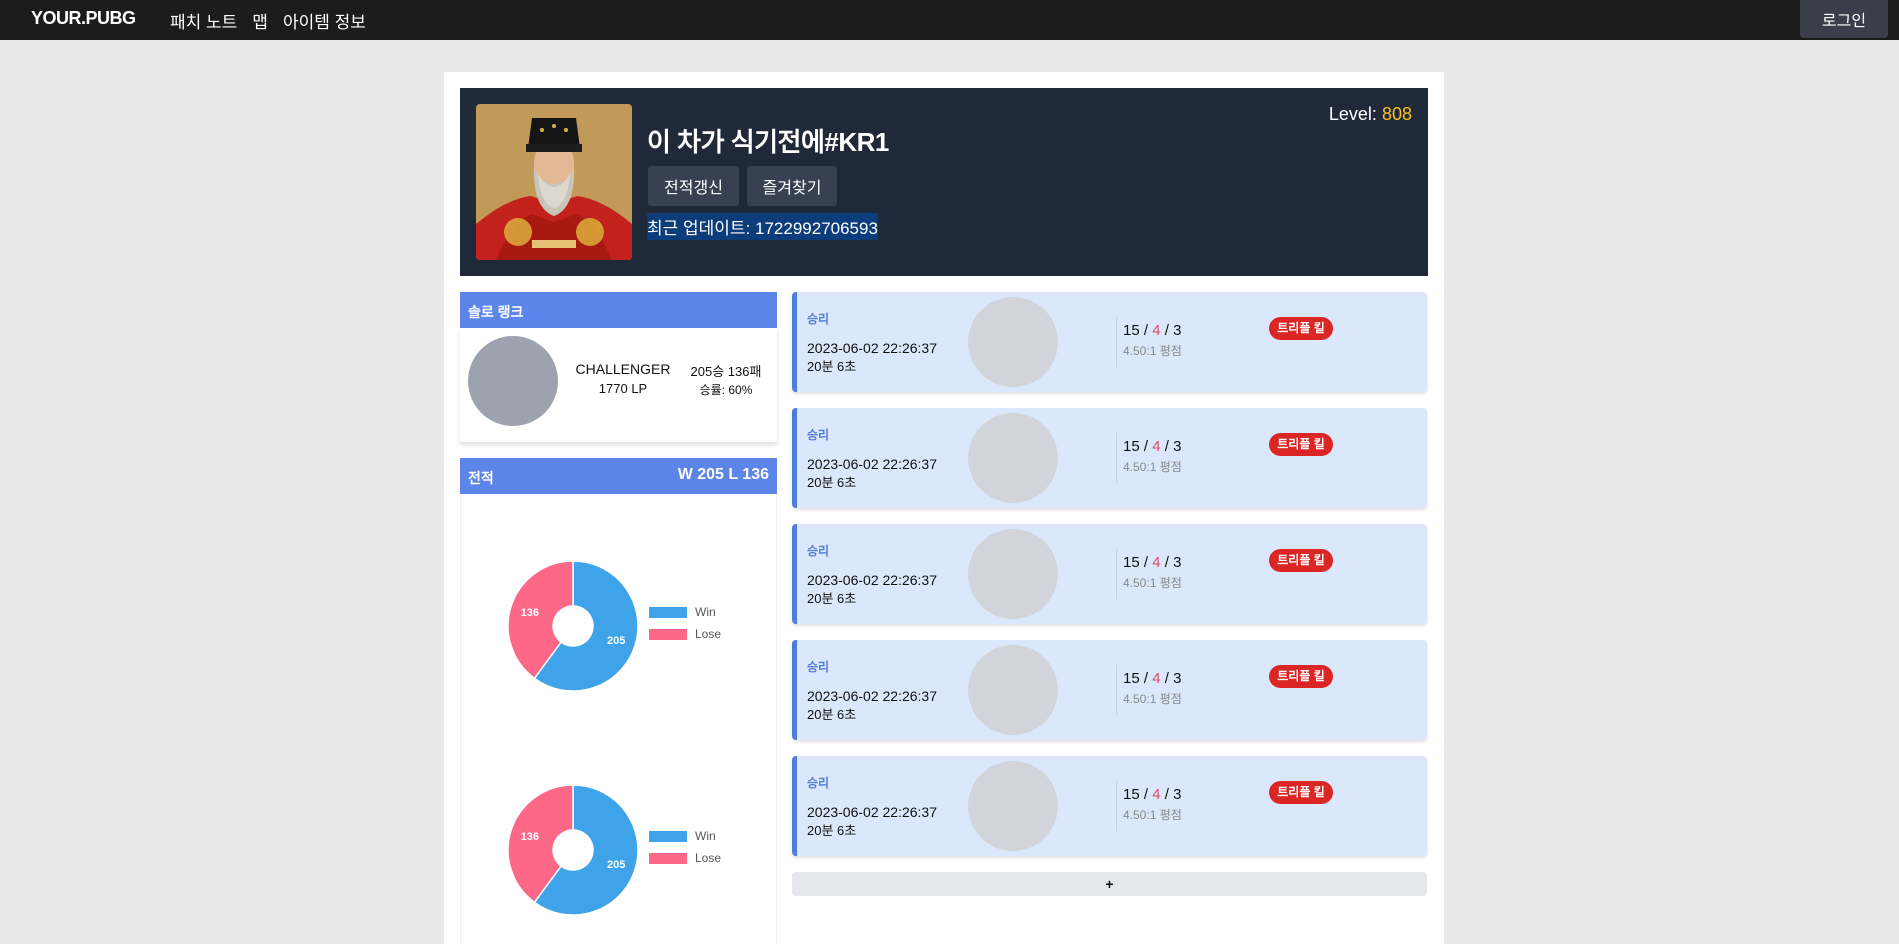 Image resolution: width=1899 pixels, height=944 pixels. I want to click on stats-title: 전적, so click(481, 478).